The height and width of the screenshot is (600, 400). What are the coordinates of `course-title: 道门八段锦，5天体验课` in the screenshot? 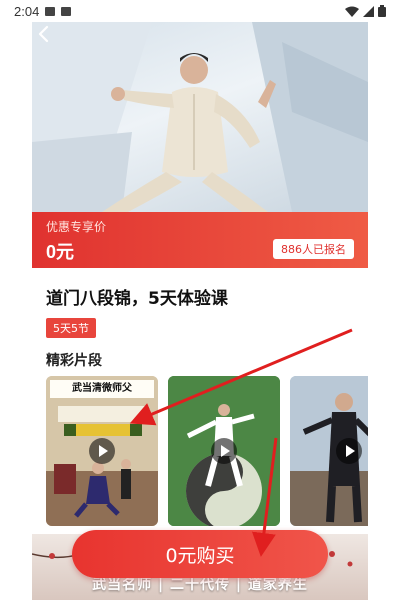 It's located at (137, 299).